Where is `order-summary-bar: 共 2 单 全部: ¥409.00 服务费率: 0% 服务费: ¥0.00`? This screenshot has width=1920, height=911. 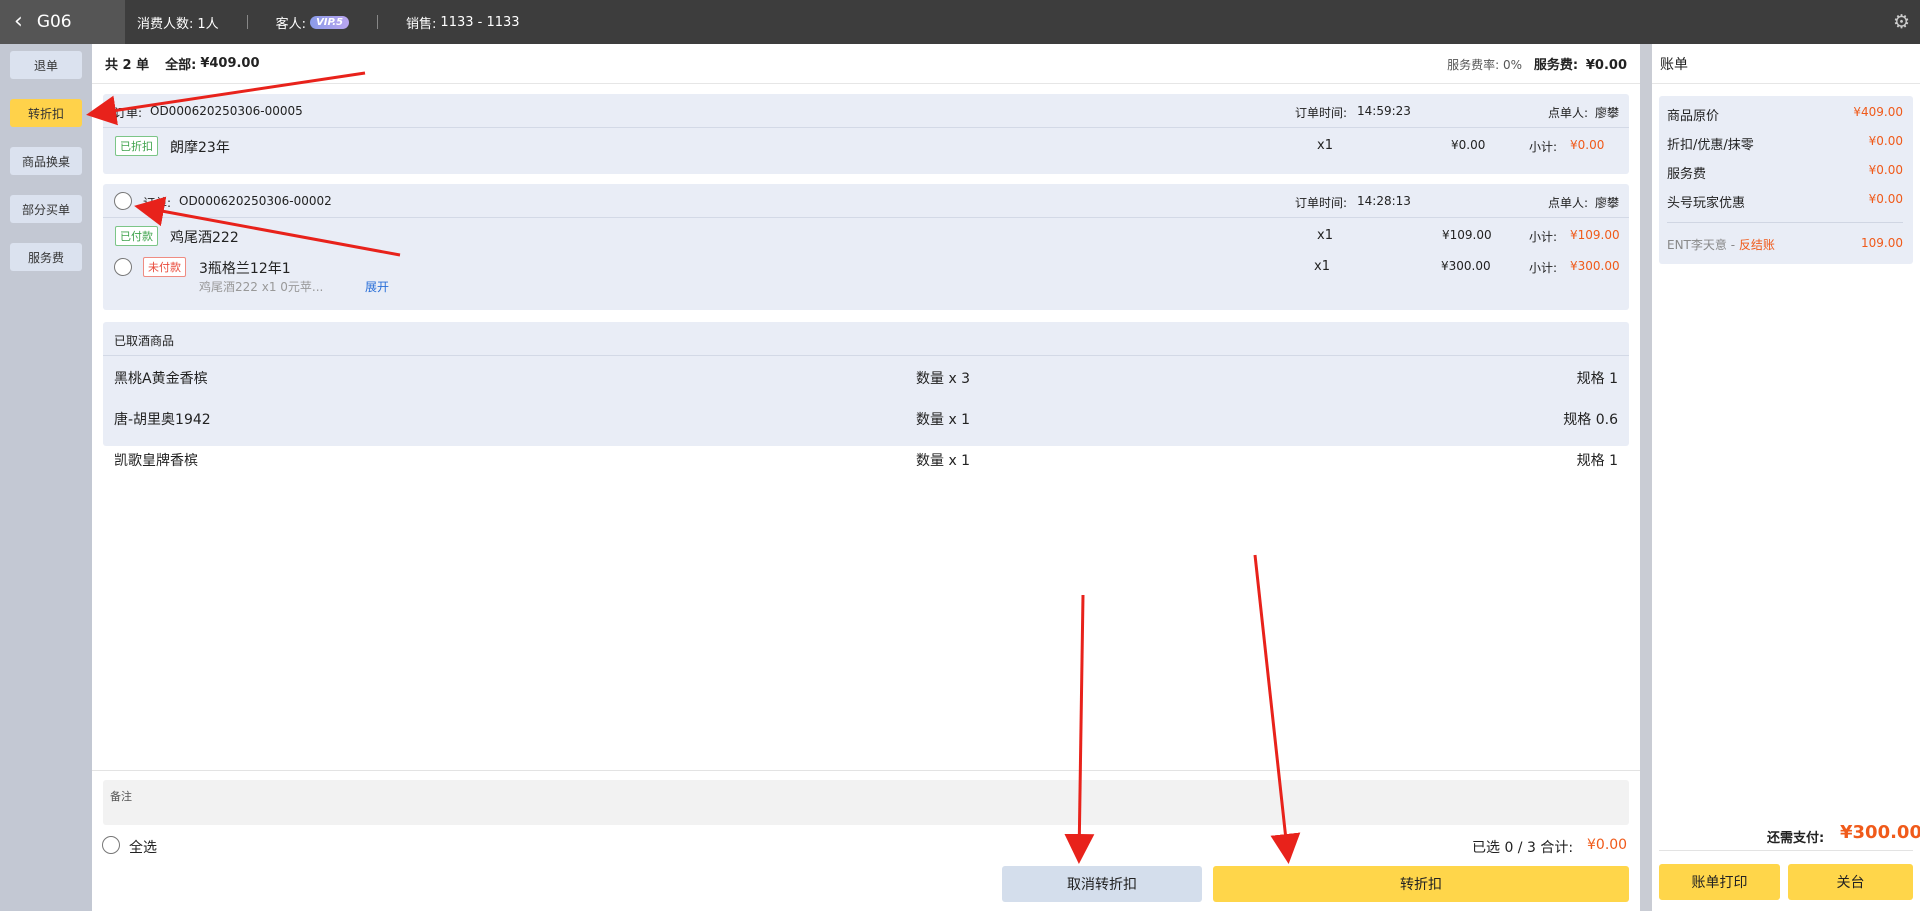 order-summary-bar: 共 2 单 全部: ¥409.00 服务费率: 0% 服务费: ¥0.00 is located at coordinates (866, 64).